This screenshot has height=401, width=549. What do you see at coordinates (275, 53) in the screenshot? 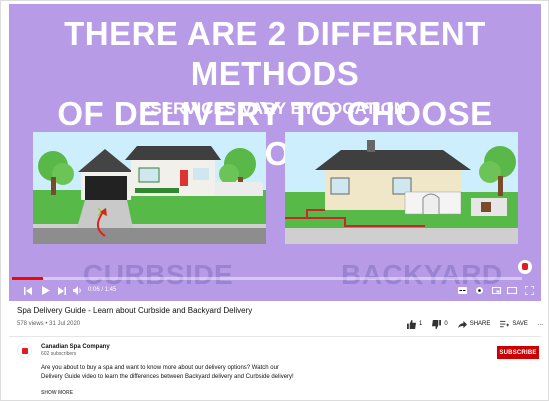
I see `headline-line-1: THERE ARE 2 DIFFERENT METHODS` at bounding box center [275, 53].